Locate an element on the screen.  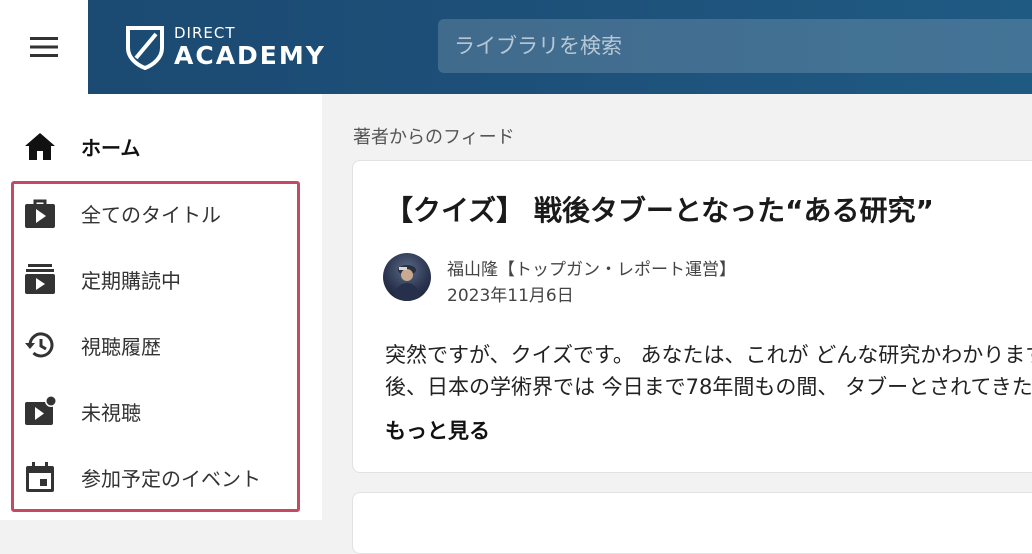
sidebar-item-subscriptions: 定期購読中 is located at coordinates (150, 279).